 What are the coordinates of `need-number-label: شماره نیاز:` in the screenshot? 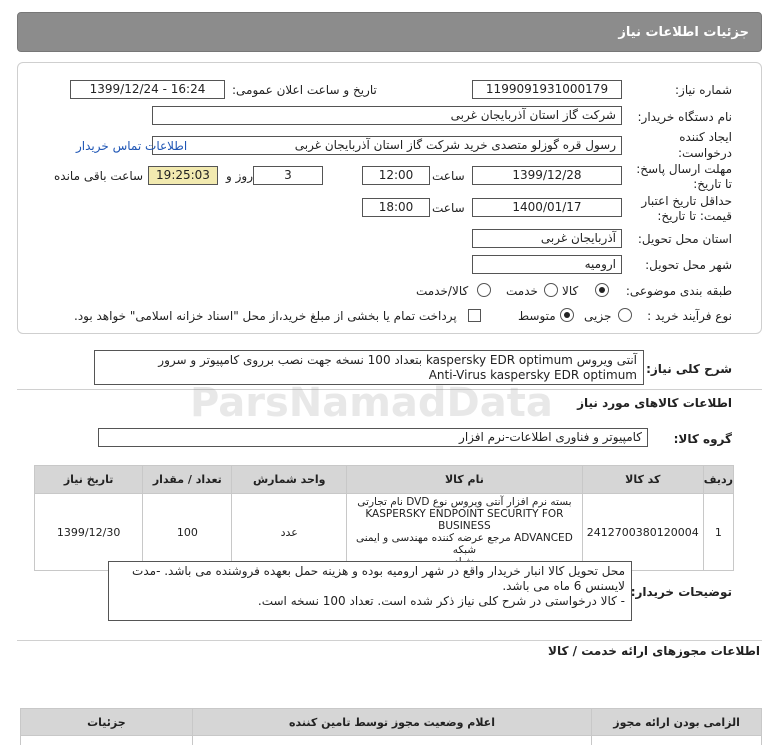 It's located at (703, 90).